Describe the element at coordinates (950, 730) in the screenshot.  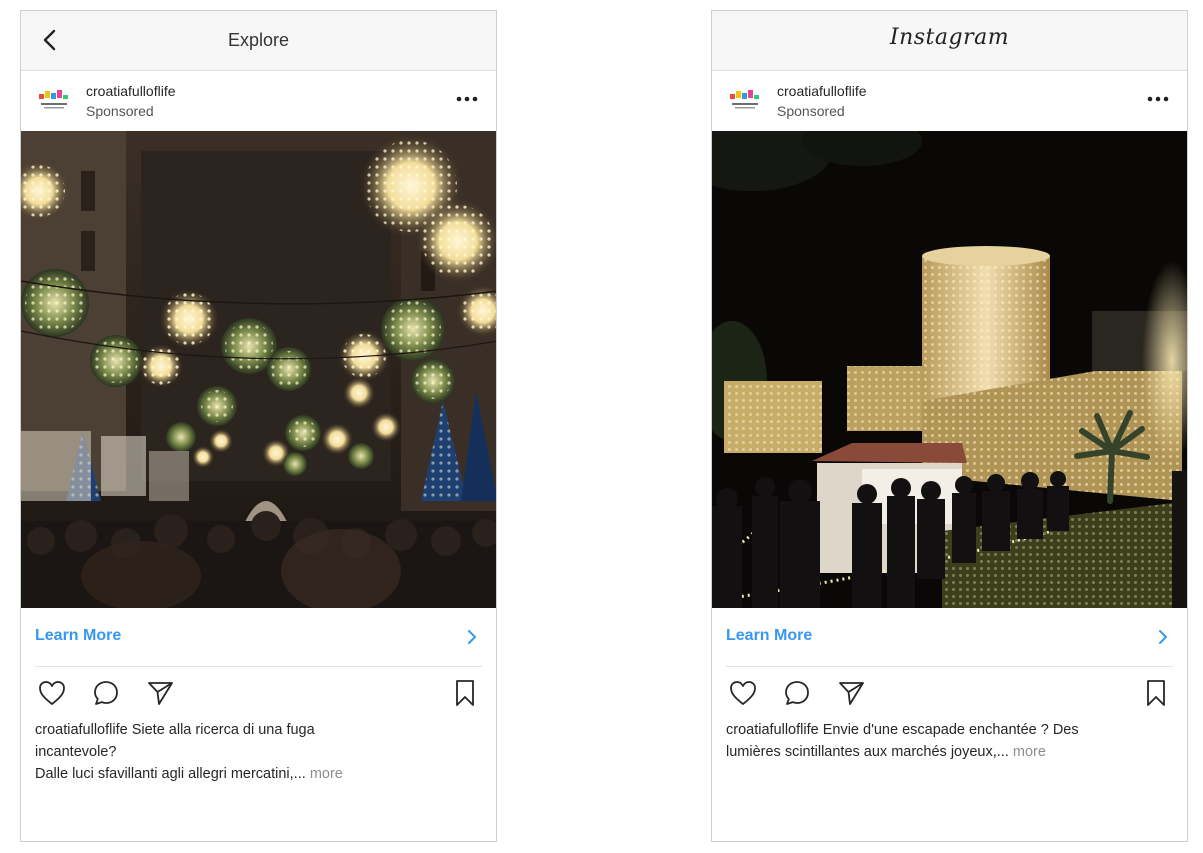
I see `caption-text-line1: Envie d'une escapade enchantée ? Des` at that location.